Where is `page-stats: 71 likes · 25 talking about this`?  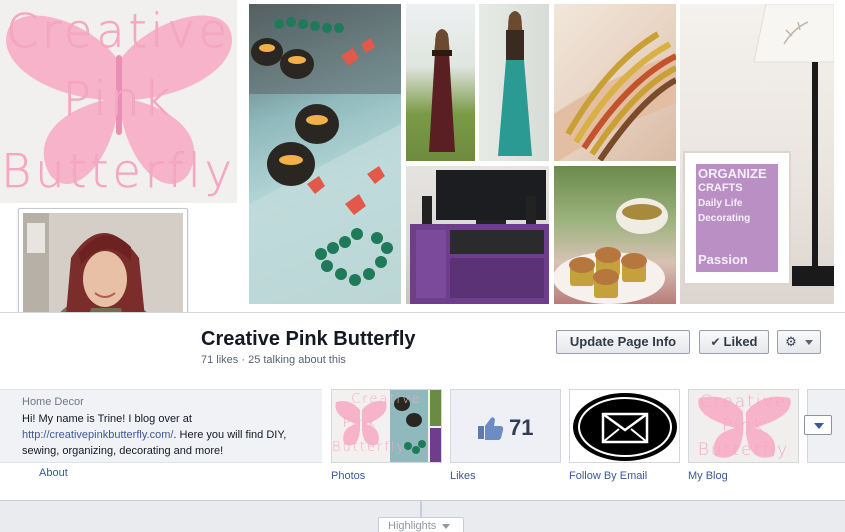
page-stats: 71 likes · 25 talking about this is located at coordinates (273, 360).